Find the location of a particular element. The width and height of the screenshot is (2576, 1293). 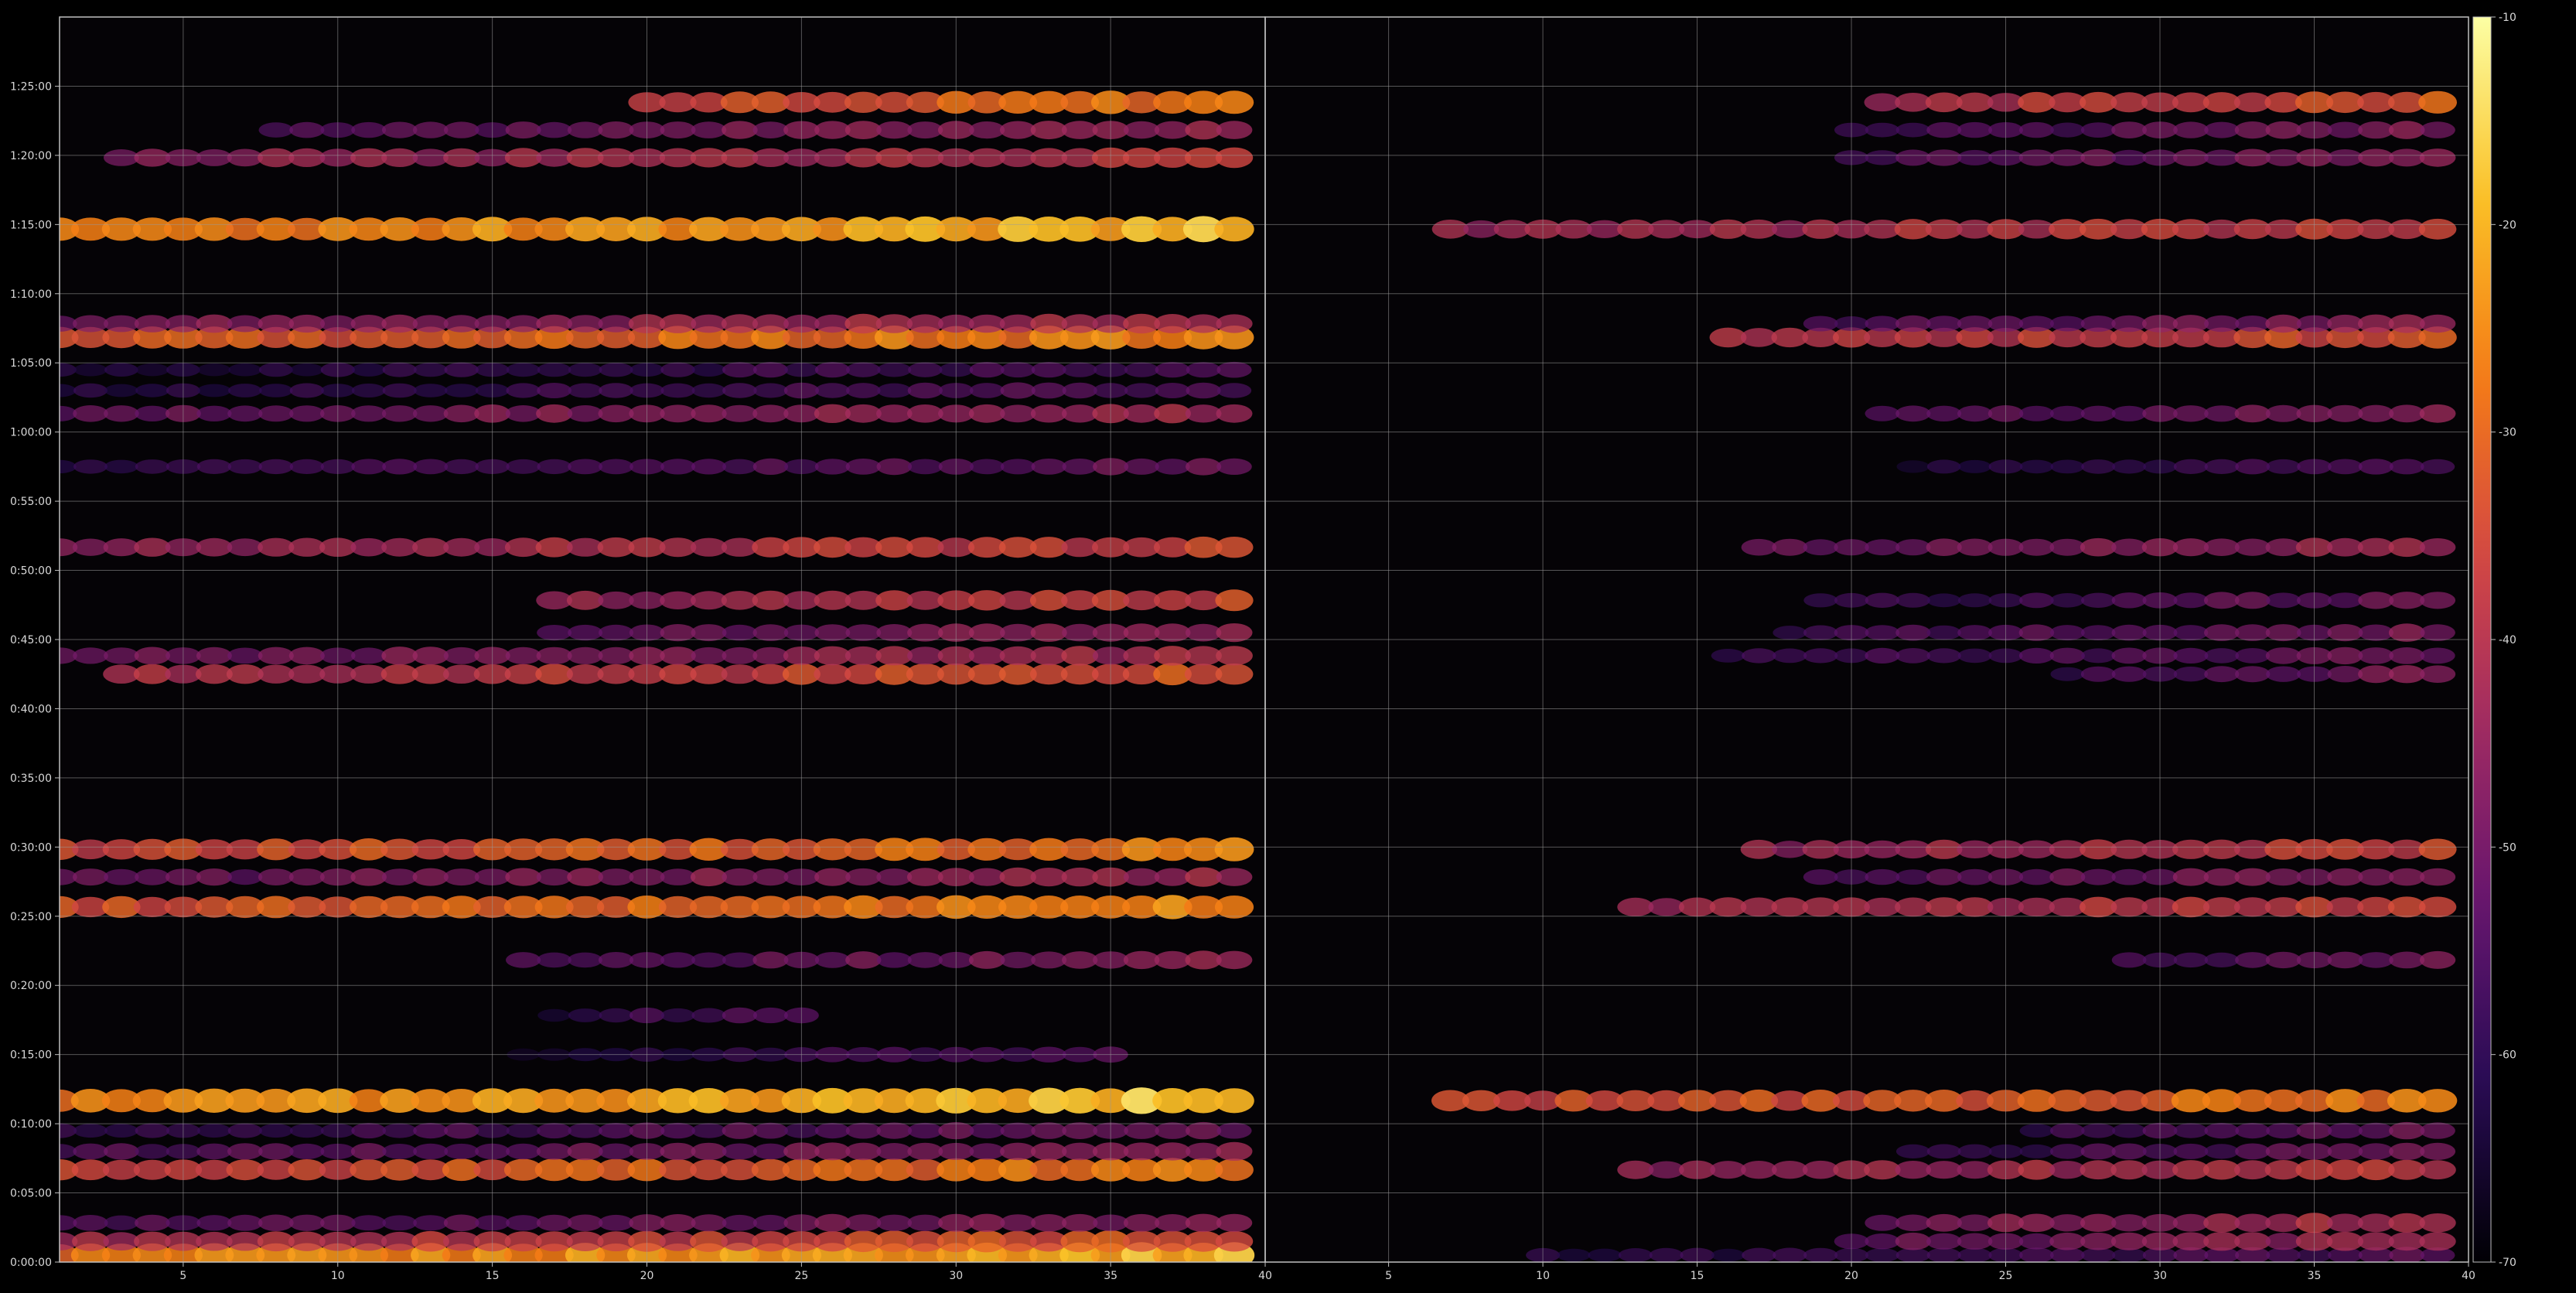

y-tick-label: 1:15:00 is located at coordinates (31, 225).